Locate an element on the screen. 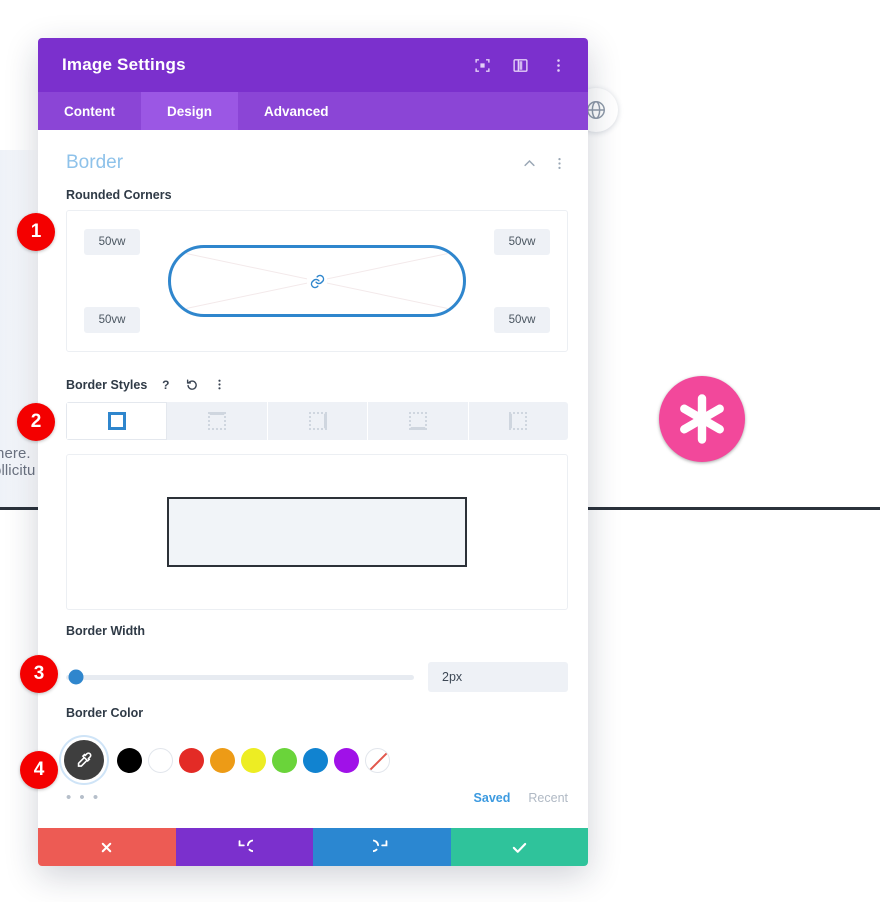  slider-knob is located at coordinates (76, 677).